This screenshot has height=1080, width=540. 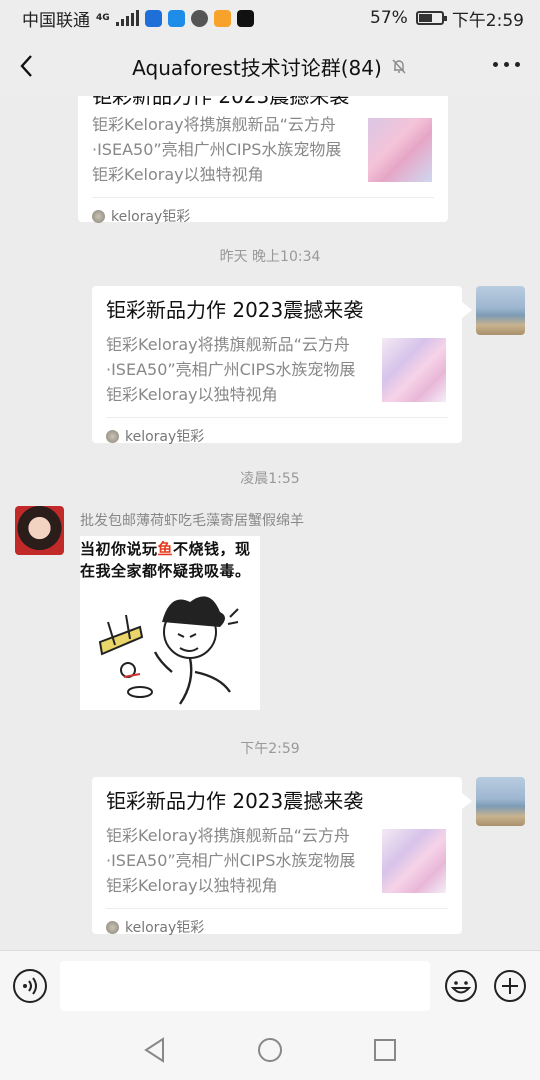 I want to click on mute-bell-icon, so click(x=399, y=66).